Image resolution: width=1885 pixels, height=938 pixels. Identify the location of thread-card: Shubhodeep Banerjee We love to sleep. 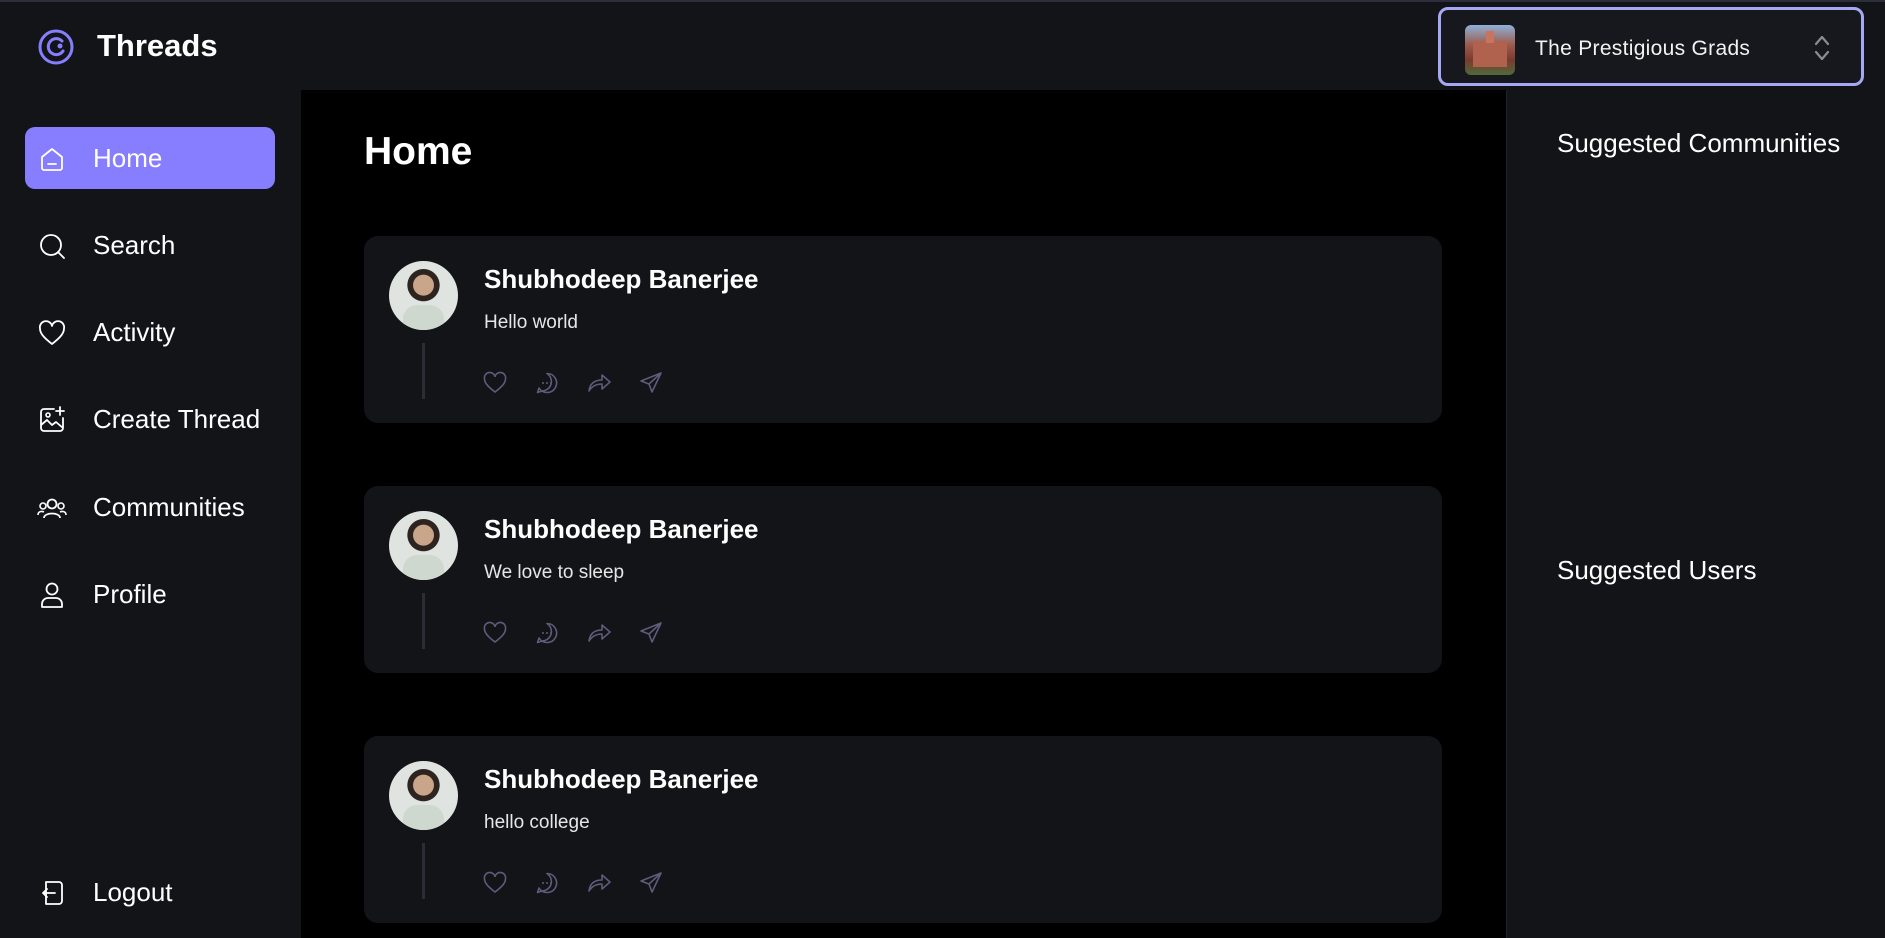
(903, 579).